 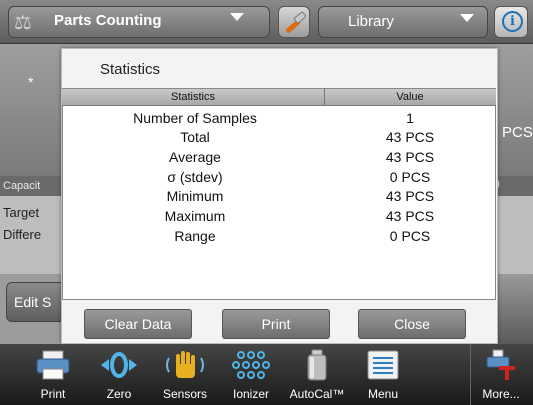 I want to click on calibration-weight-icon, so click(x=317, y=365).